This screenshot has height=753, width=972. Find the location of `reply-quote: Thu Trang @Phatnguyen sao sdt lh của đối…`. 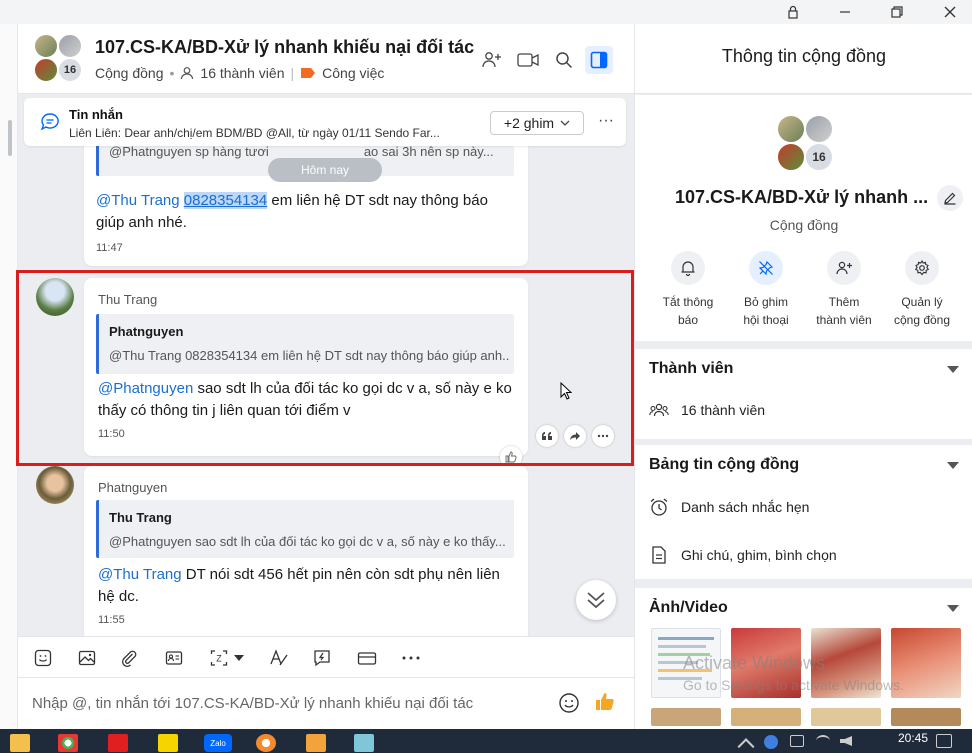

reply-quote: Thu Trang @Phatnguyen sao sdt lh của đối… is located at coordinates (305, 529).